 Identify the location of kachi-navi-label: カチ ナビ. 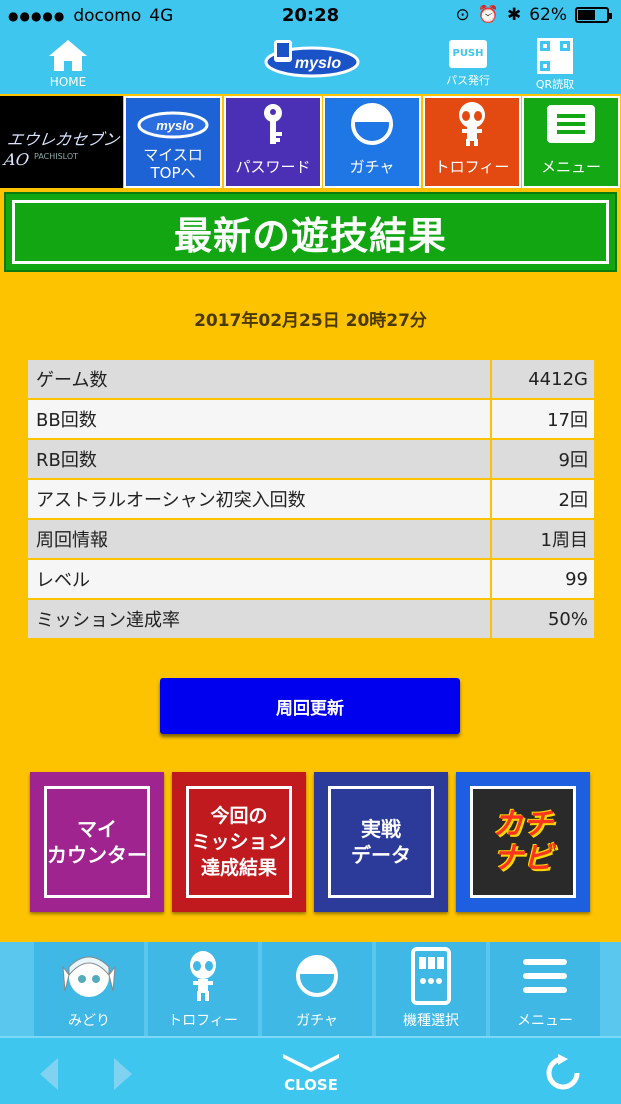
(523, 841).